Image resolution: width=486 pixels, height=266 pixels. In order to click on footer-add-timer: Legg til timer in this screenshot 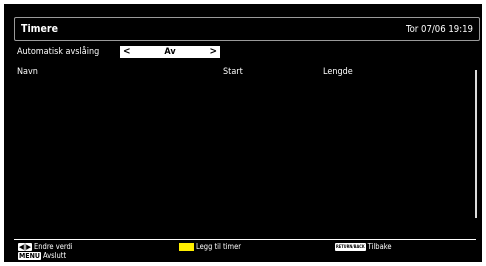, I will do `click(210, 246)`.